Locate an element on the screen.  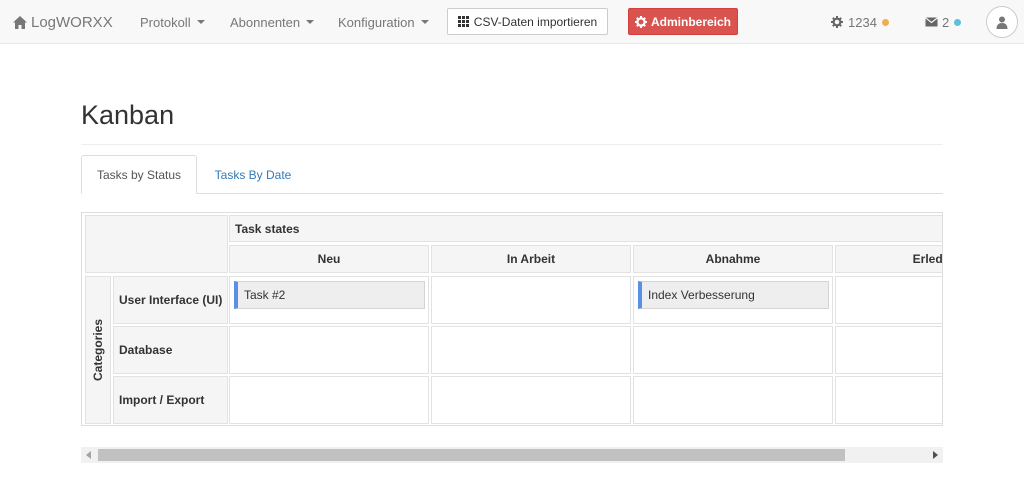
page-title: Kanban is located at coordinates (128, 115).